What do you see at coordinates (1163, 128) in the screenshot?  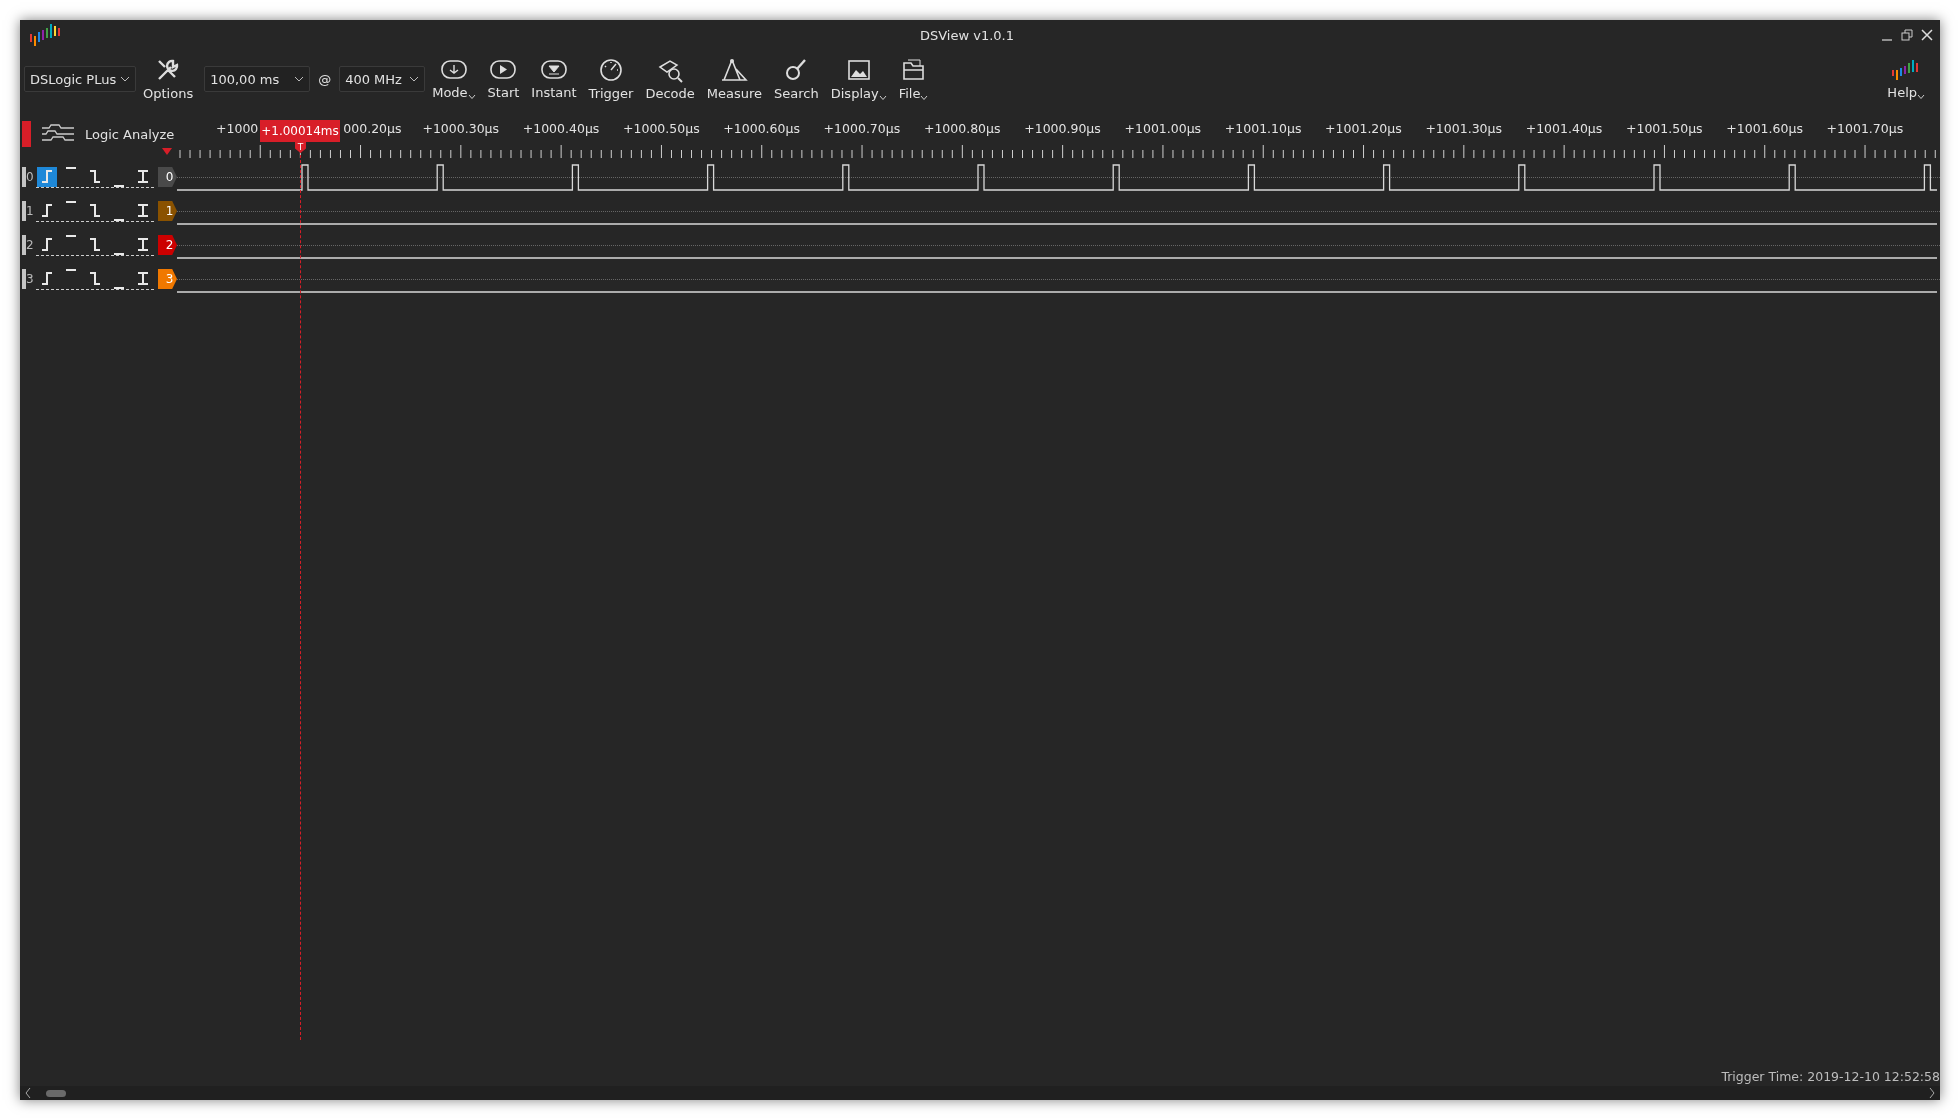 I see `time-label: +1001.00µs` at bounding box center [1163, 128].